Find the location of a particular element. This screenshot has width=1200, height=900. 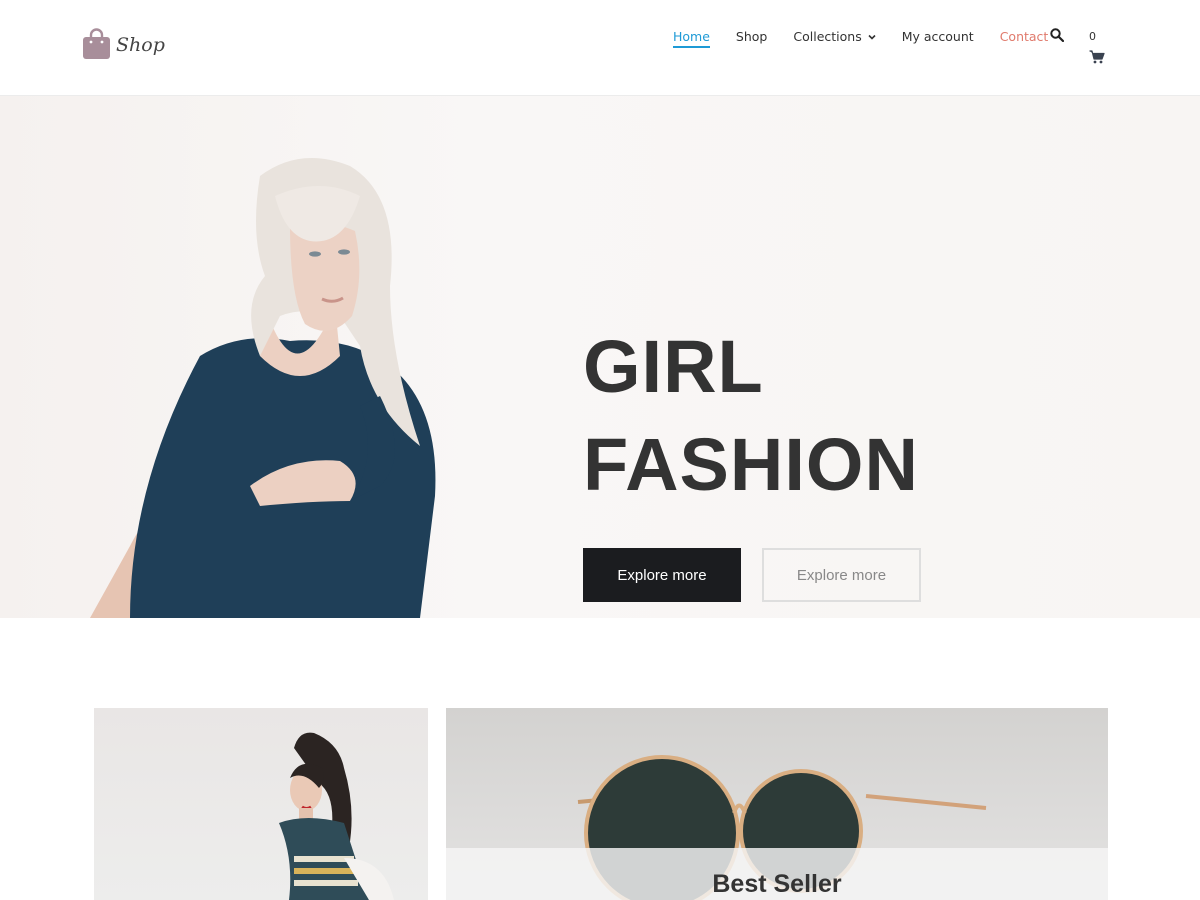

nav-item-my-account: My account is located at coordinates (938, 38).